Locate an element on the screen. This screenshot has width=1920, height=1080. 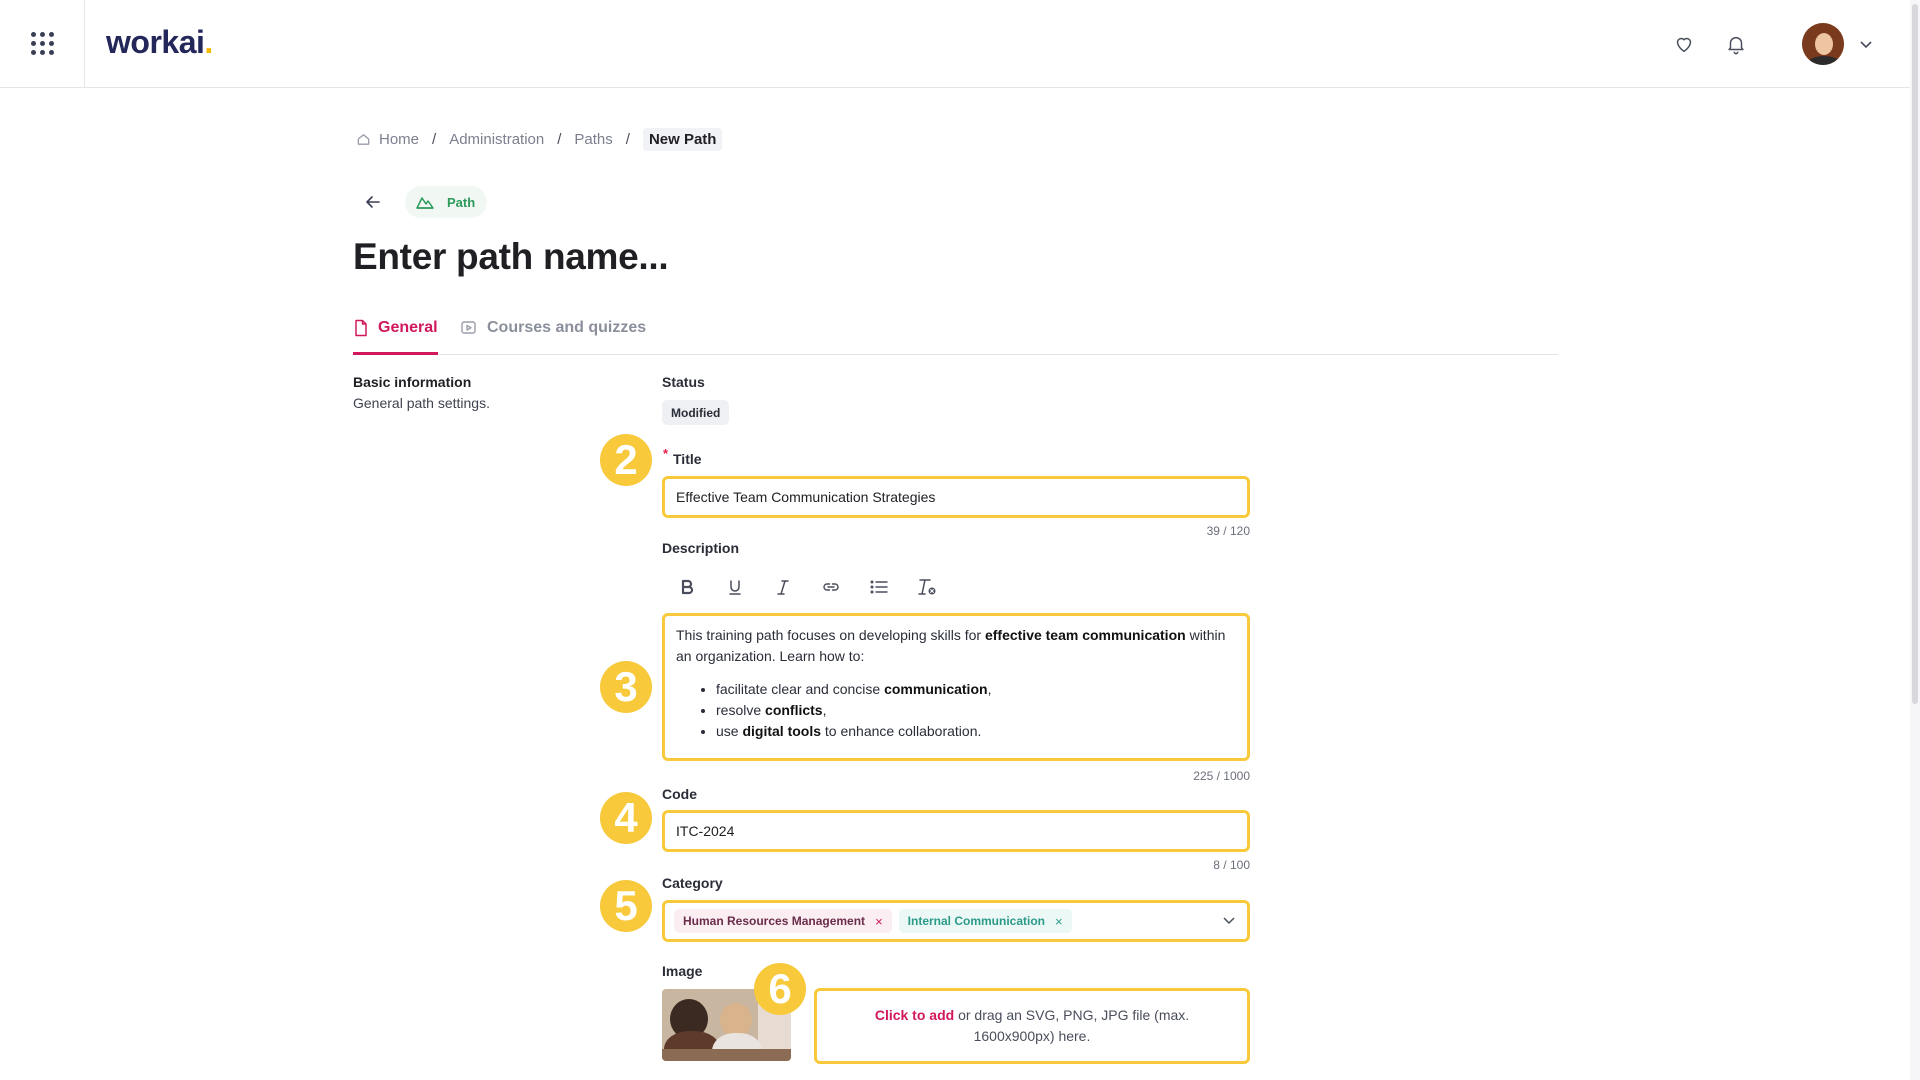
step-marker-6: 6 is located at coordinates (780, 989).